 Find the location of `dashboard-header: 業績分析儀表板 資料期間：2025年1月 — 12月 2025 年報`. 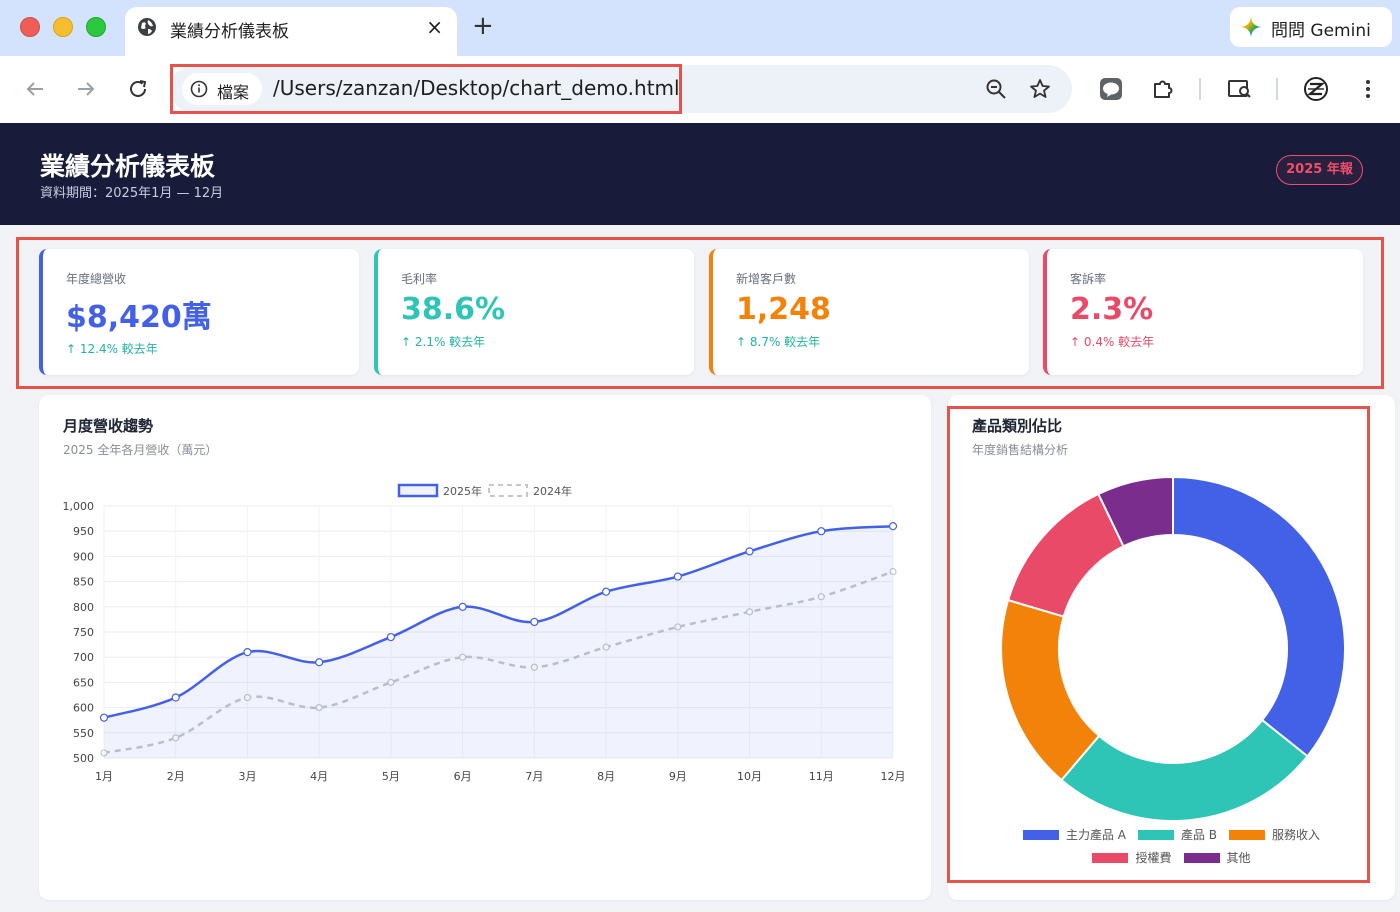

dashboard-header: 業績分析儀表板 資料期間：2025年1月 — 12月 2025 年報 is located at coordinates (700, 174).